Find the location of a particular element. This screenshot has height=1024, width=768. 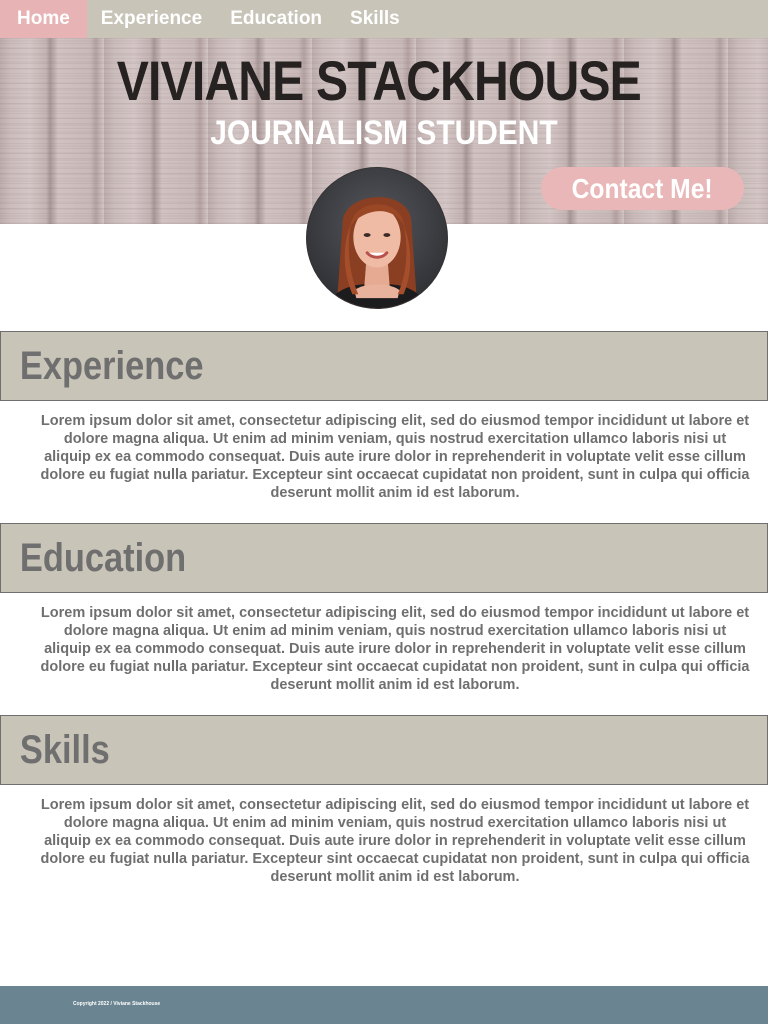

nav-experience: Experience is located at coordinates (151, 19).